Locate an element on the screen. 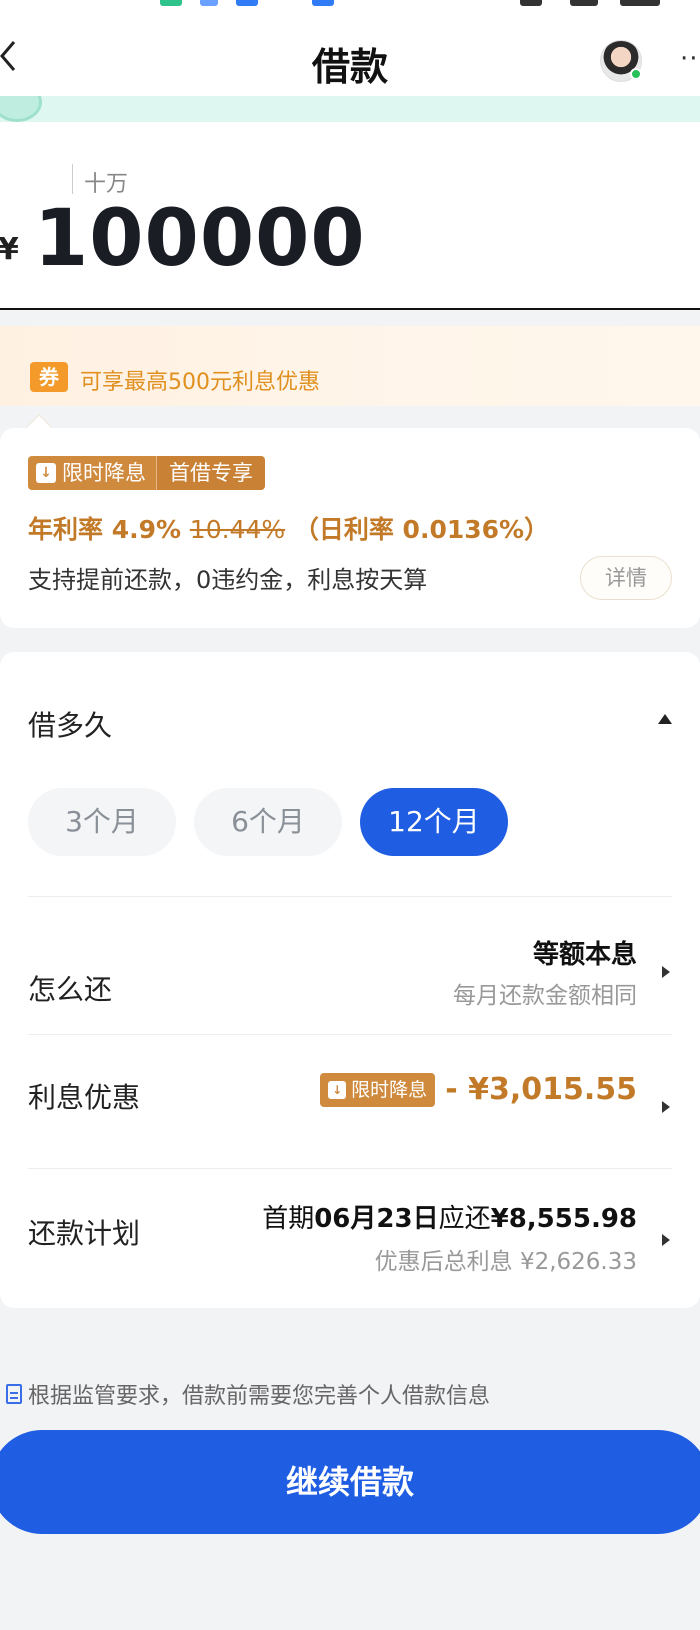 The height and width of the screenshot is (1630, 700). shield-icon is located at coordinates (21, 109).